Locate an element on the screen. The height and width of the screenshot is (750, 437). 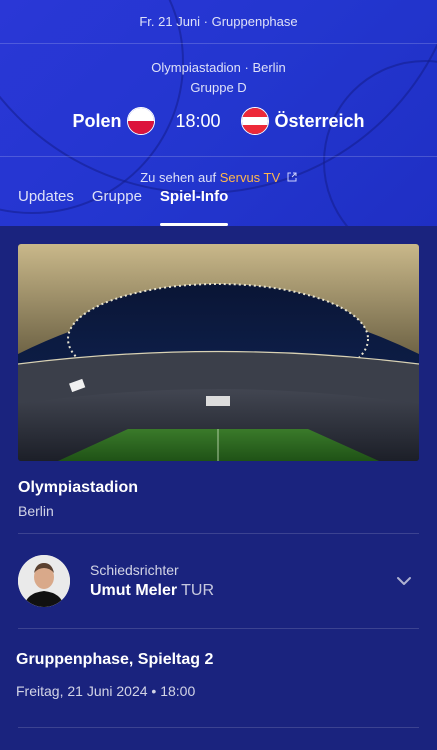
match-row: Polen 18:00 Österreich is located at coordinates (218, 121).